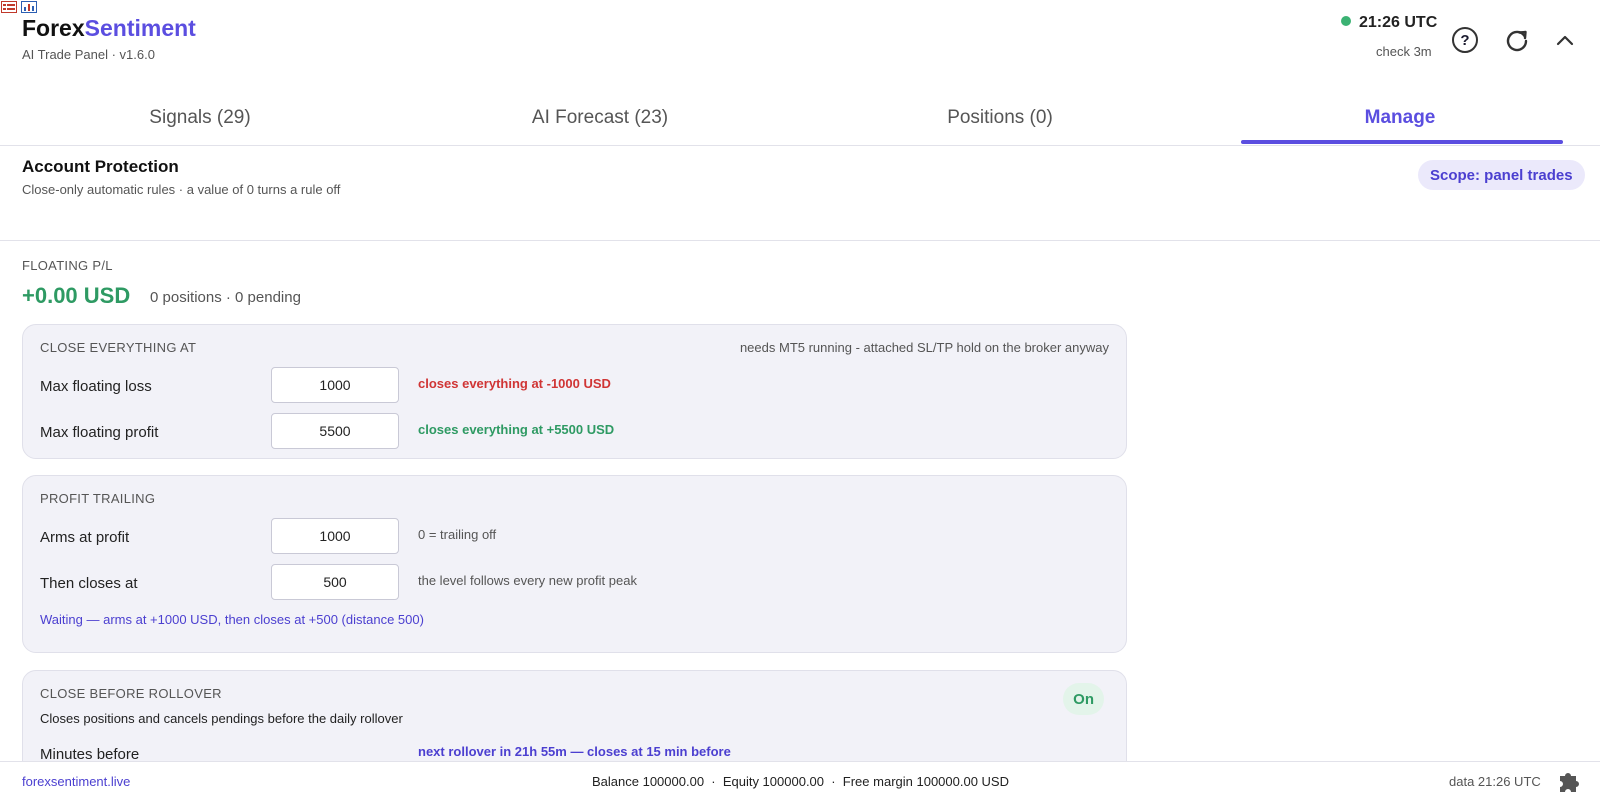 The height and width of the screenshot is (800, 1600). What do you see at coordinates (335, 431) in the screenshot?
I see `max-profit-input` at bounding box center [335, 431].